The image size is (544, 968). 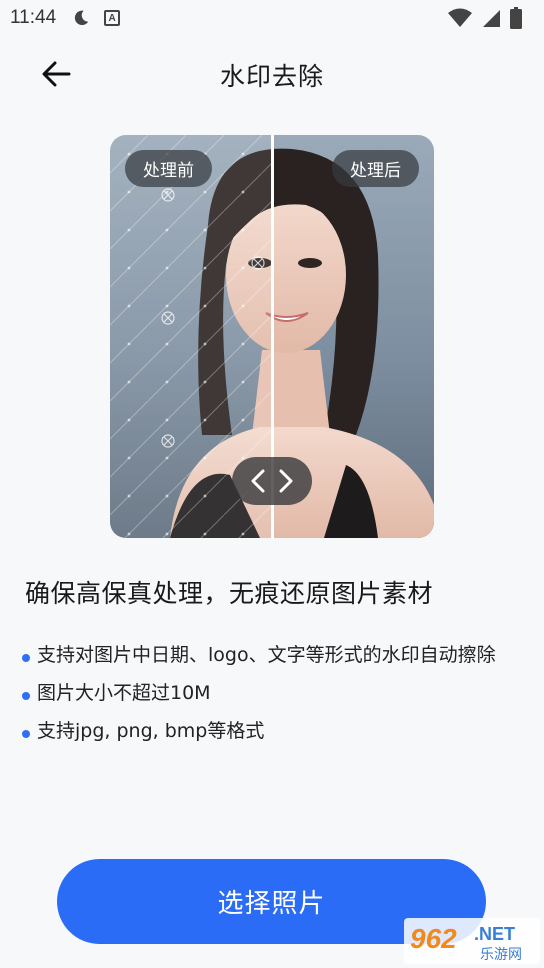 What do you see at coordinates (516, 18) in the screenshot?
I see `battery-icon` at bounding box center [516, 18].